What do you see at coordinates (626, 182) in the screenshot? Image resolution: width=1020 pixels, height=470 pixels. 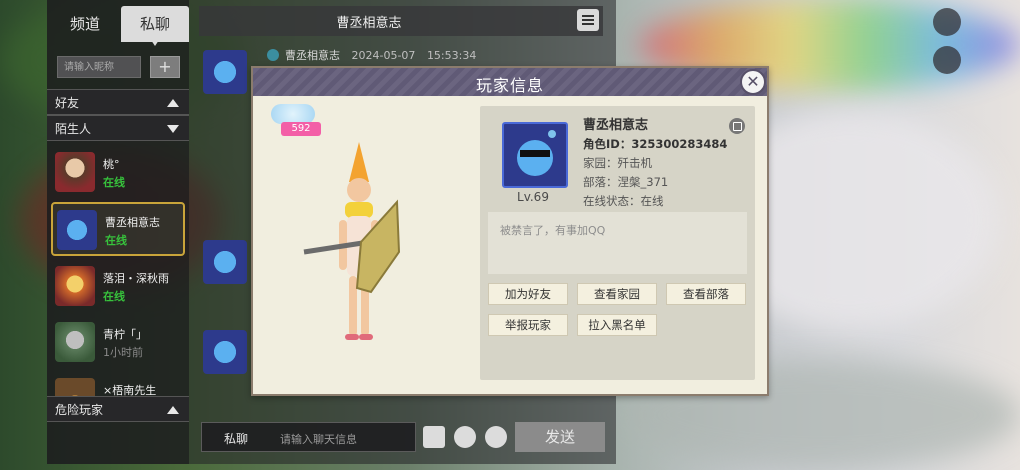 I see `player-tribe: 部落：涅槃_371` at bounding box center [626, 182].